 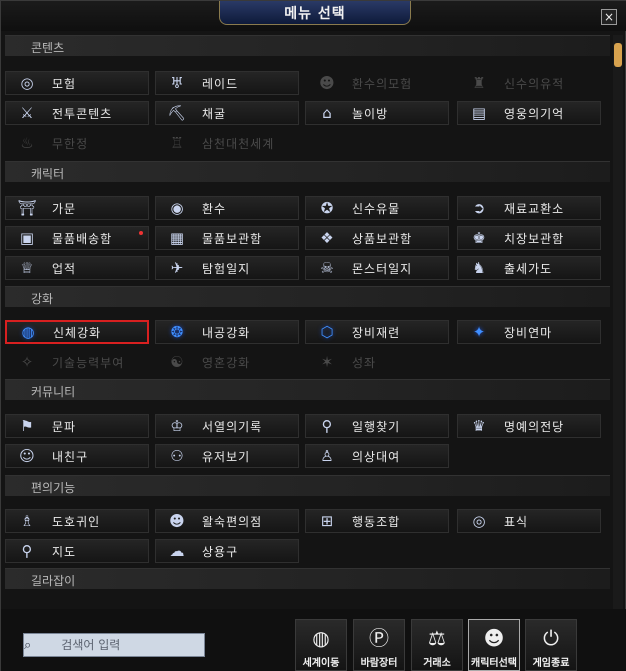 What do you see at coordinates (377, 362) in the screenshot?
I see `menu-button-constellation: ✶ 성좌` at bounding box center [377, 362].